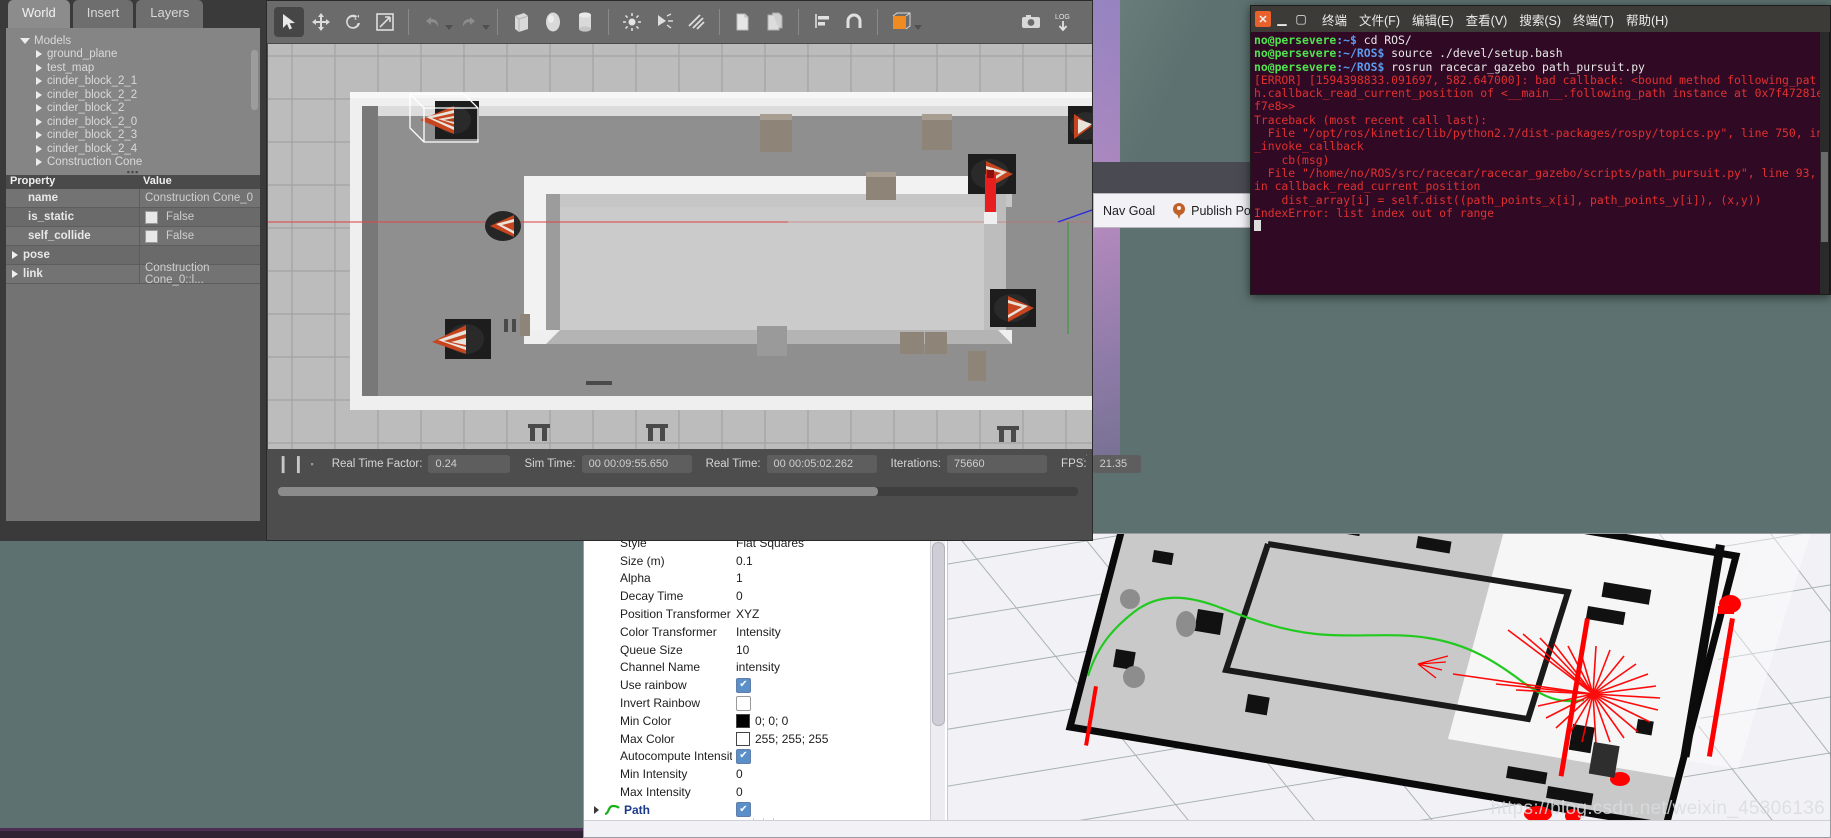  I want to click on rviz-property-row: Min Intensity 0, so click(765, 774).